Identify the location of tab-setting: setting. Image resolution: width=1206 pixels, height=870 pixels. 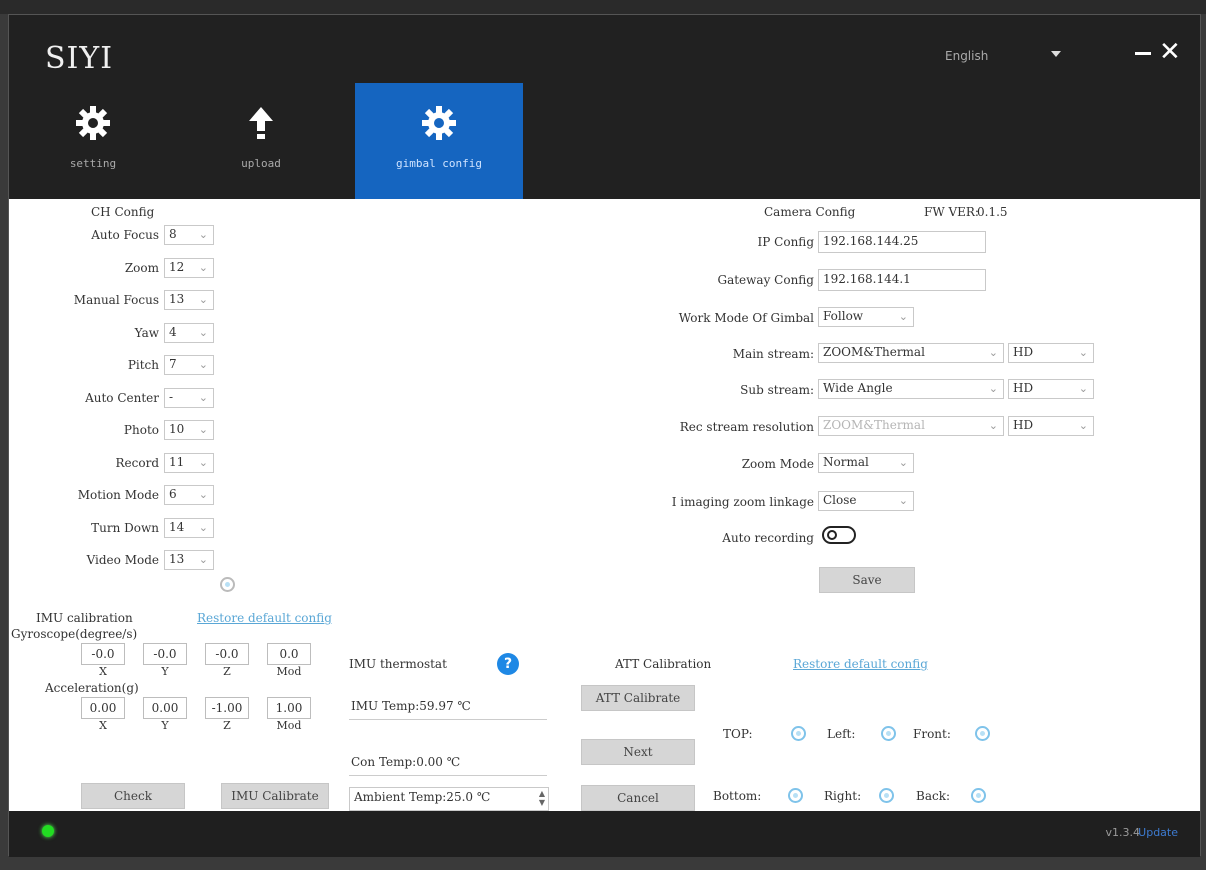
(93, 141).